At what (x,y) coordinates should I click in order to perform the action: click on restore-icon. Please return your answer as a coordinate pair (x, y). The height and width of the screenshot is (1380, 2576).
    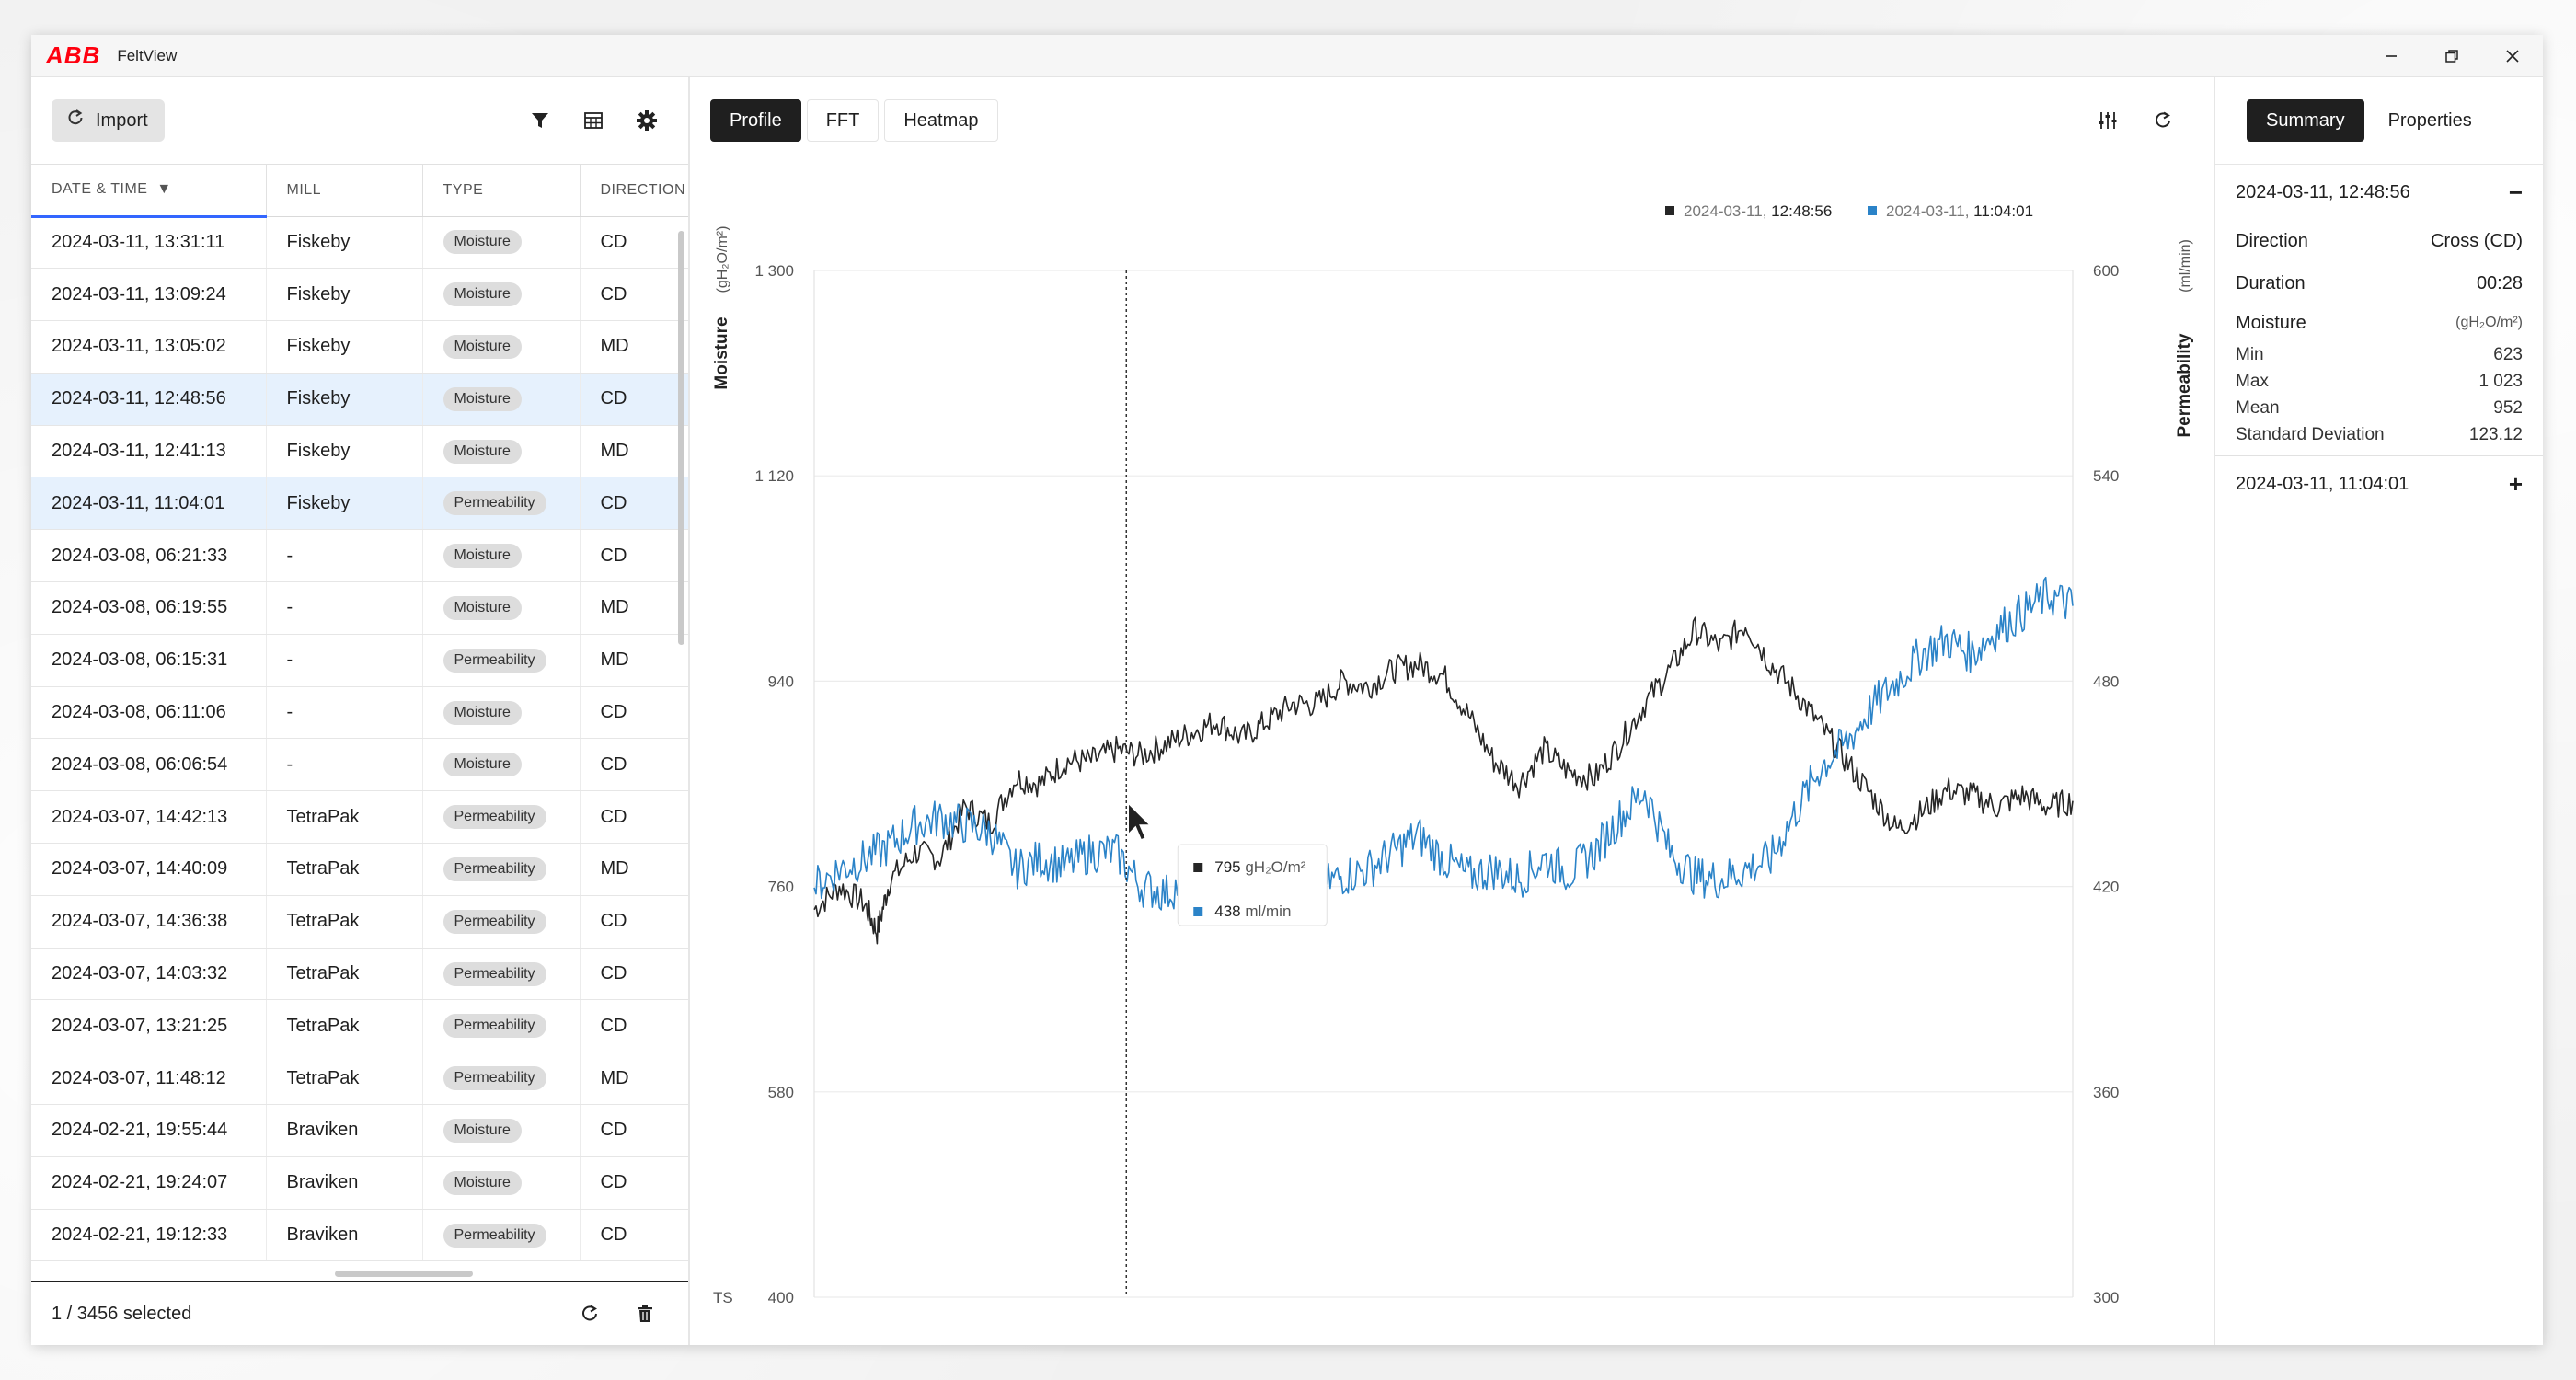
    Looking at the image, I should click on (2451, 55).